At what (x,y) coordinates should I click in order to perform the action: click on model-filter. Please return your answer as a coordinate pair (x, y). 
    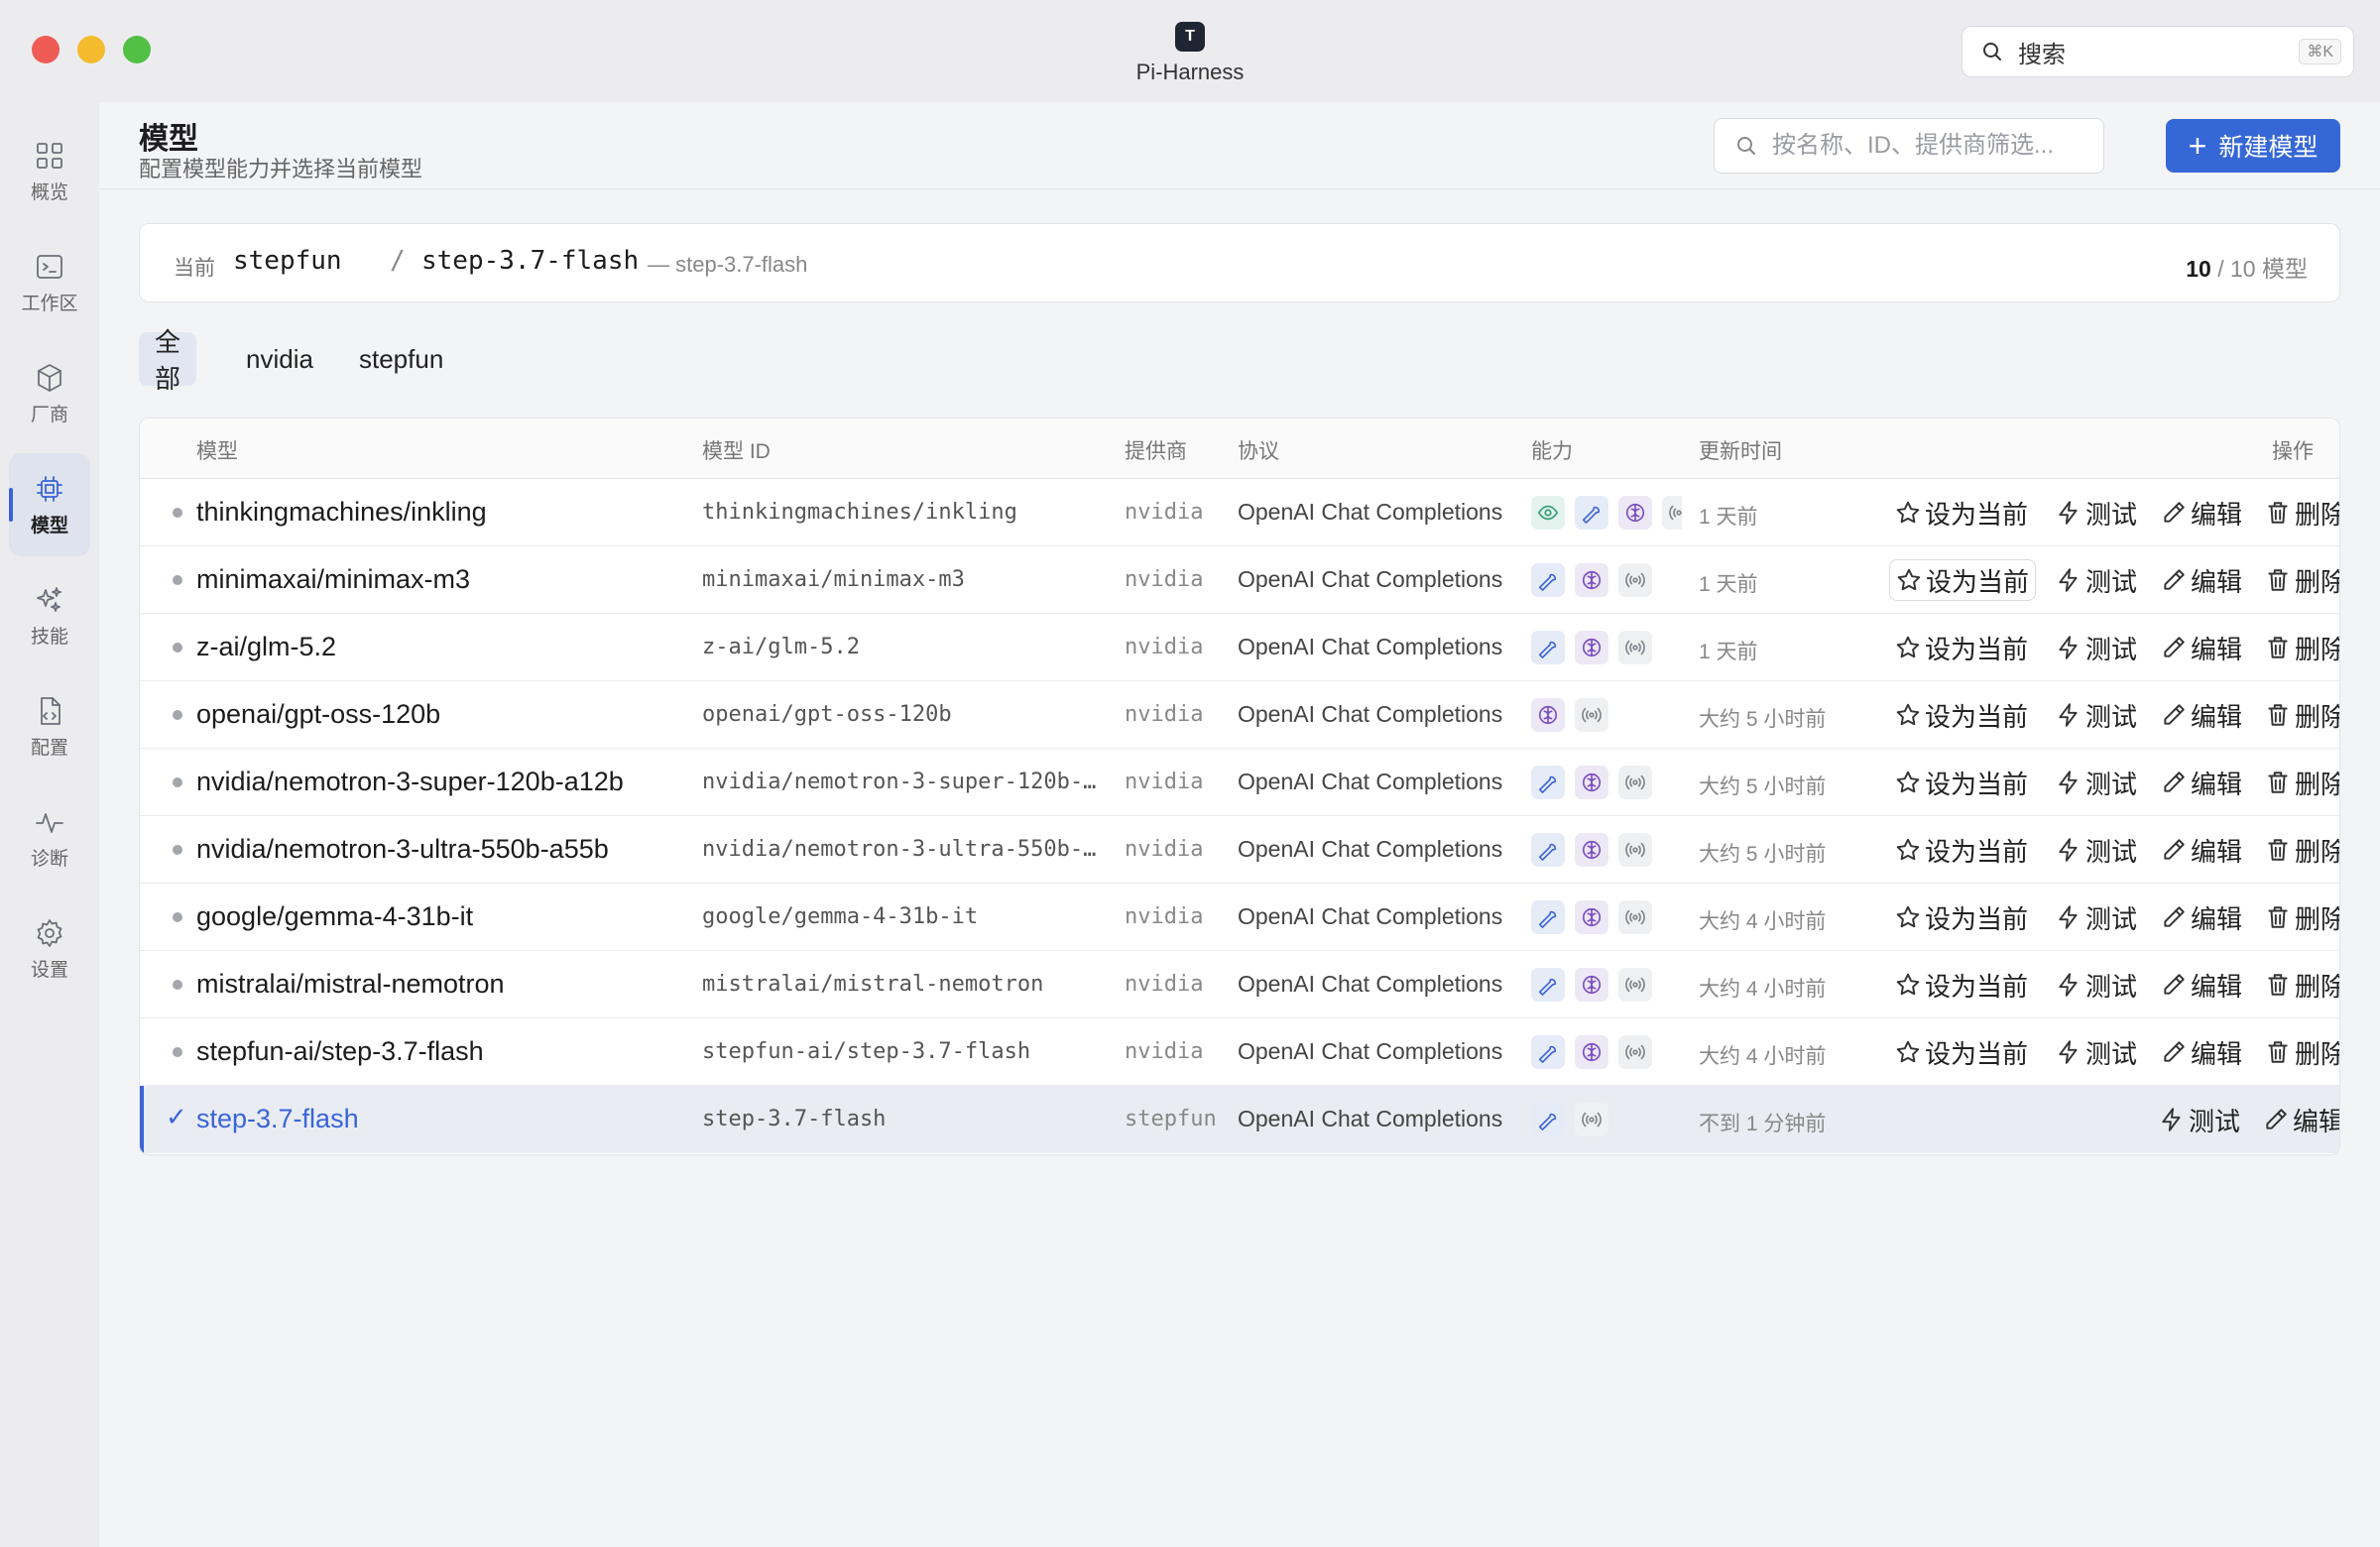
    Looking at the image, I should click on (1909, 146).